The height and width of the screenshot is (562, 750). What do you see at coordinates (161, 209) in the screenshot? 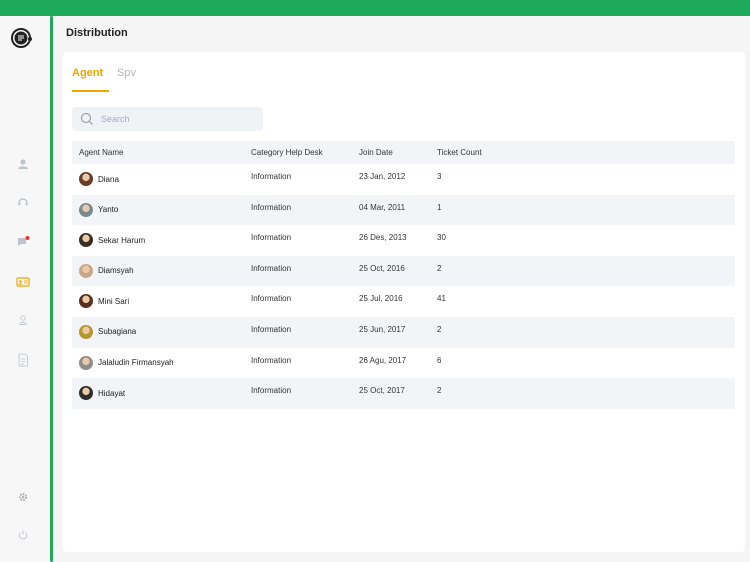
I see `agent-cell: Yanto` at bounding box center [161, 209].